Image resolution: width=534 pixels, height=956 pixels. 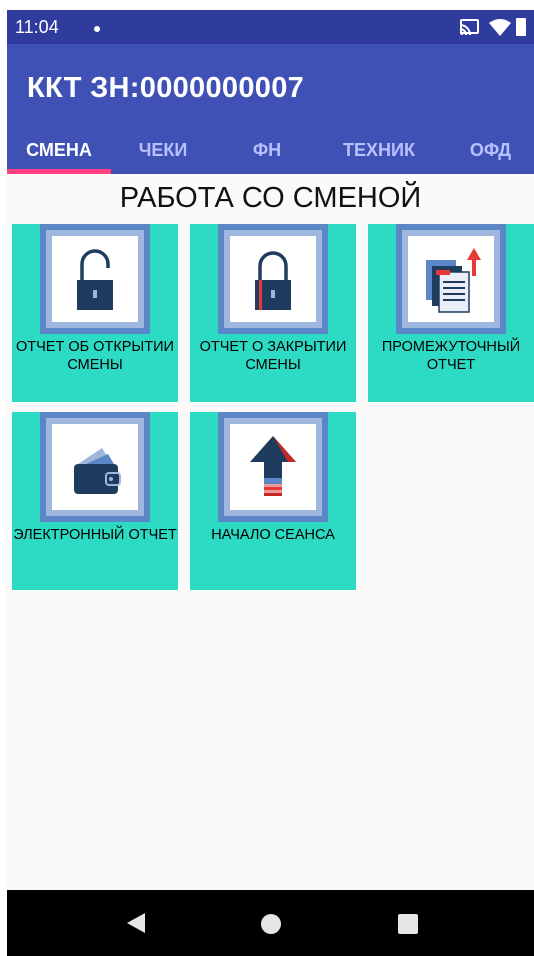 What do you see at coordinates (500, 27) in the screenshot?
I see `wifi-icon` at bounding box center [500, 27].